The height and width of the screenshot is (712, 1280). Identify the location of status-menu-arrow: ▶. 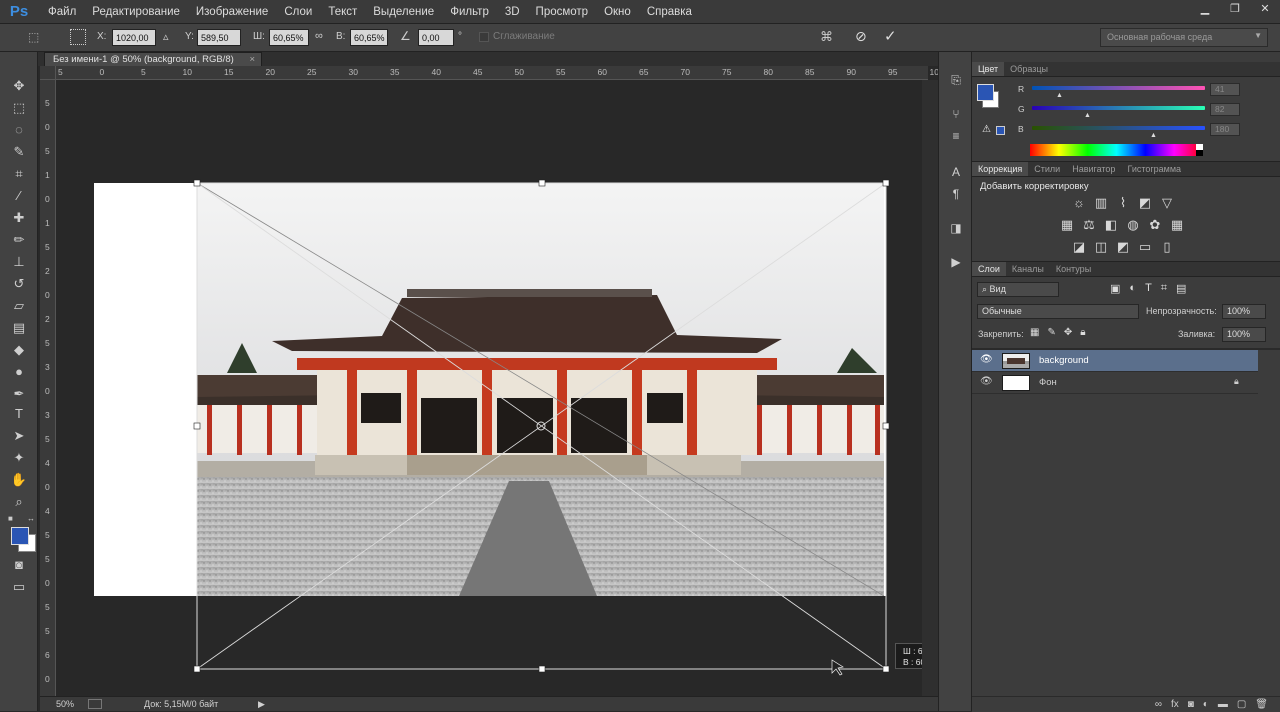
(261, 704).